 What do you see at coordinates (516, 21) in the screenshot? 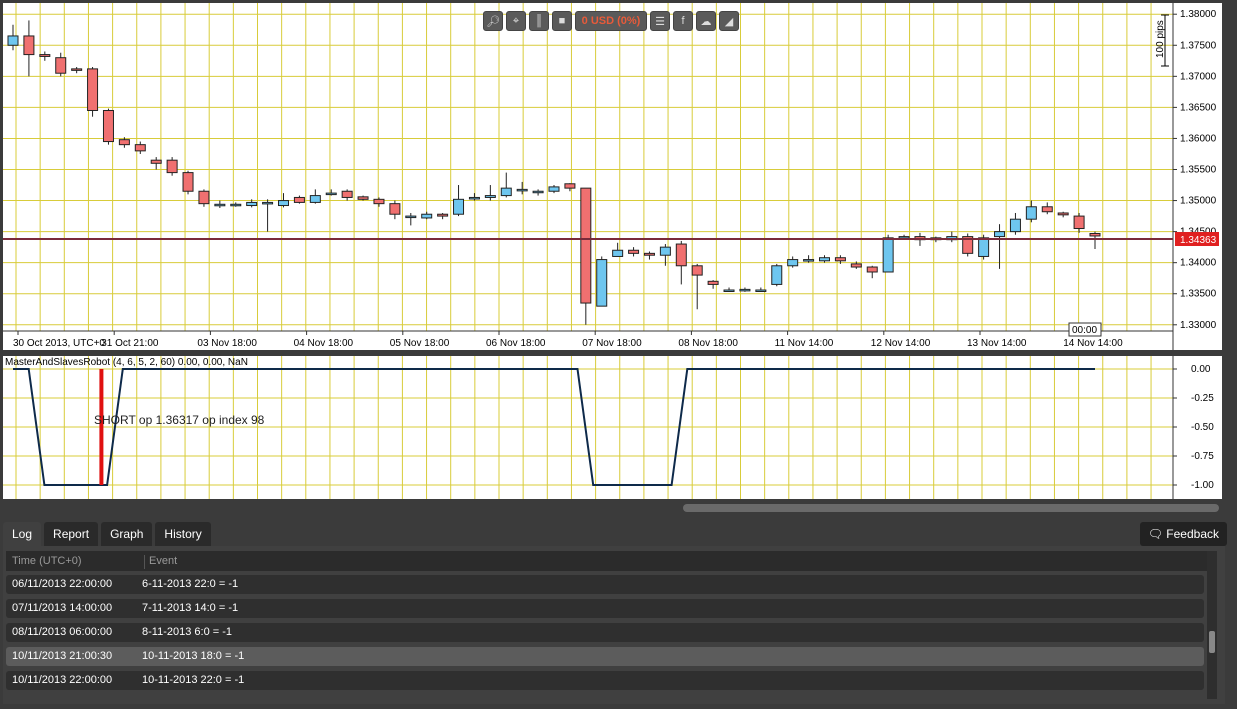
I see `crosshair-icon: ⌖` at bounding box center [516, 21].